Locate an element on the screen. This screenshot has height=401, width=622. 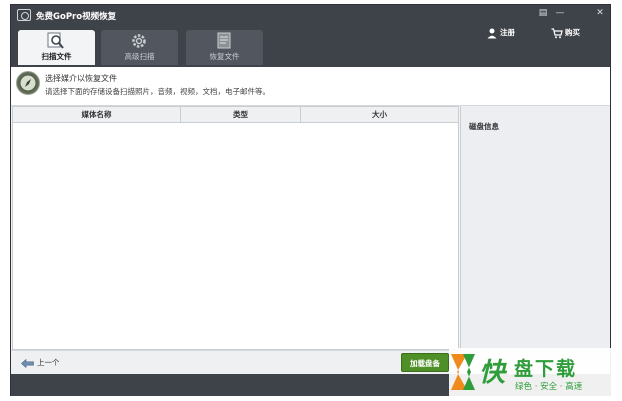
document-icon is located at coordinates (224, 40).